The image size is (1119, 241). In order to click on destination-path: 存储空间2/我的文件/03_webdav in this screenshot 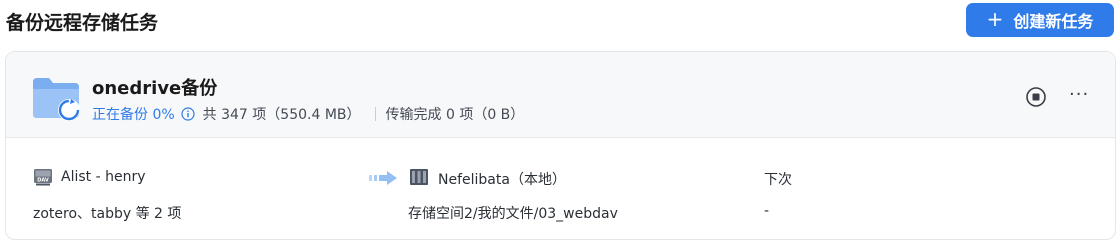, I will do `click(513, 214)`.